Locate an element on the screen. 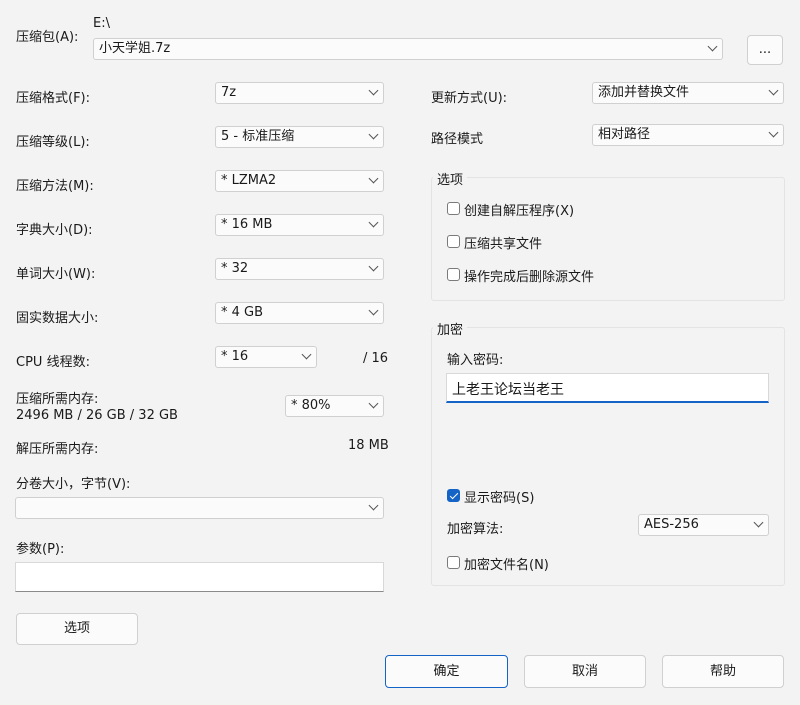 The image size is (800, 705). mem-compress-value: 2496 MB / 26 GB / 32 GB is located at coordinates (97, 415).